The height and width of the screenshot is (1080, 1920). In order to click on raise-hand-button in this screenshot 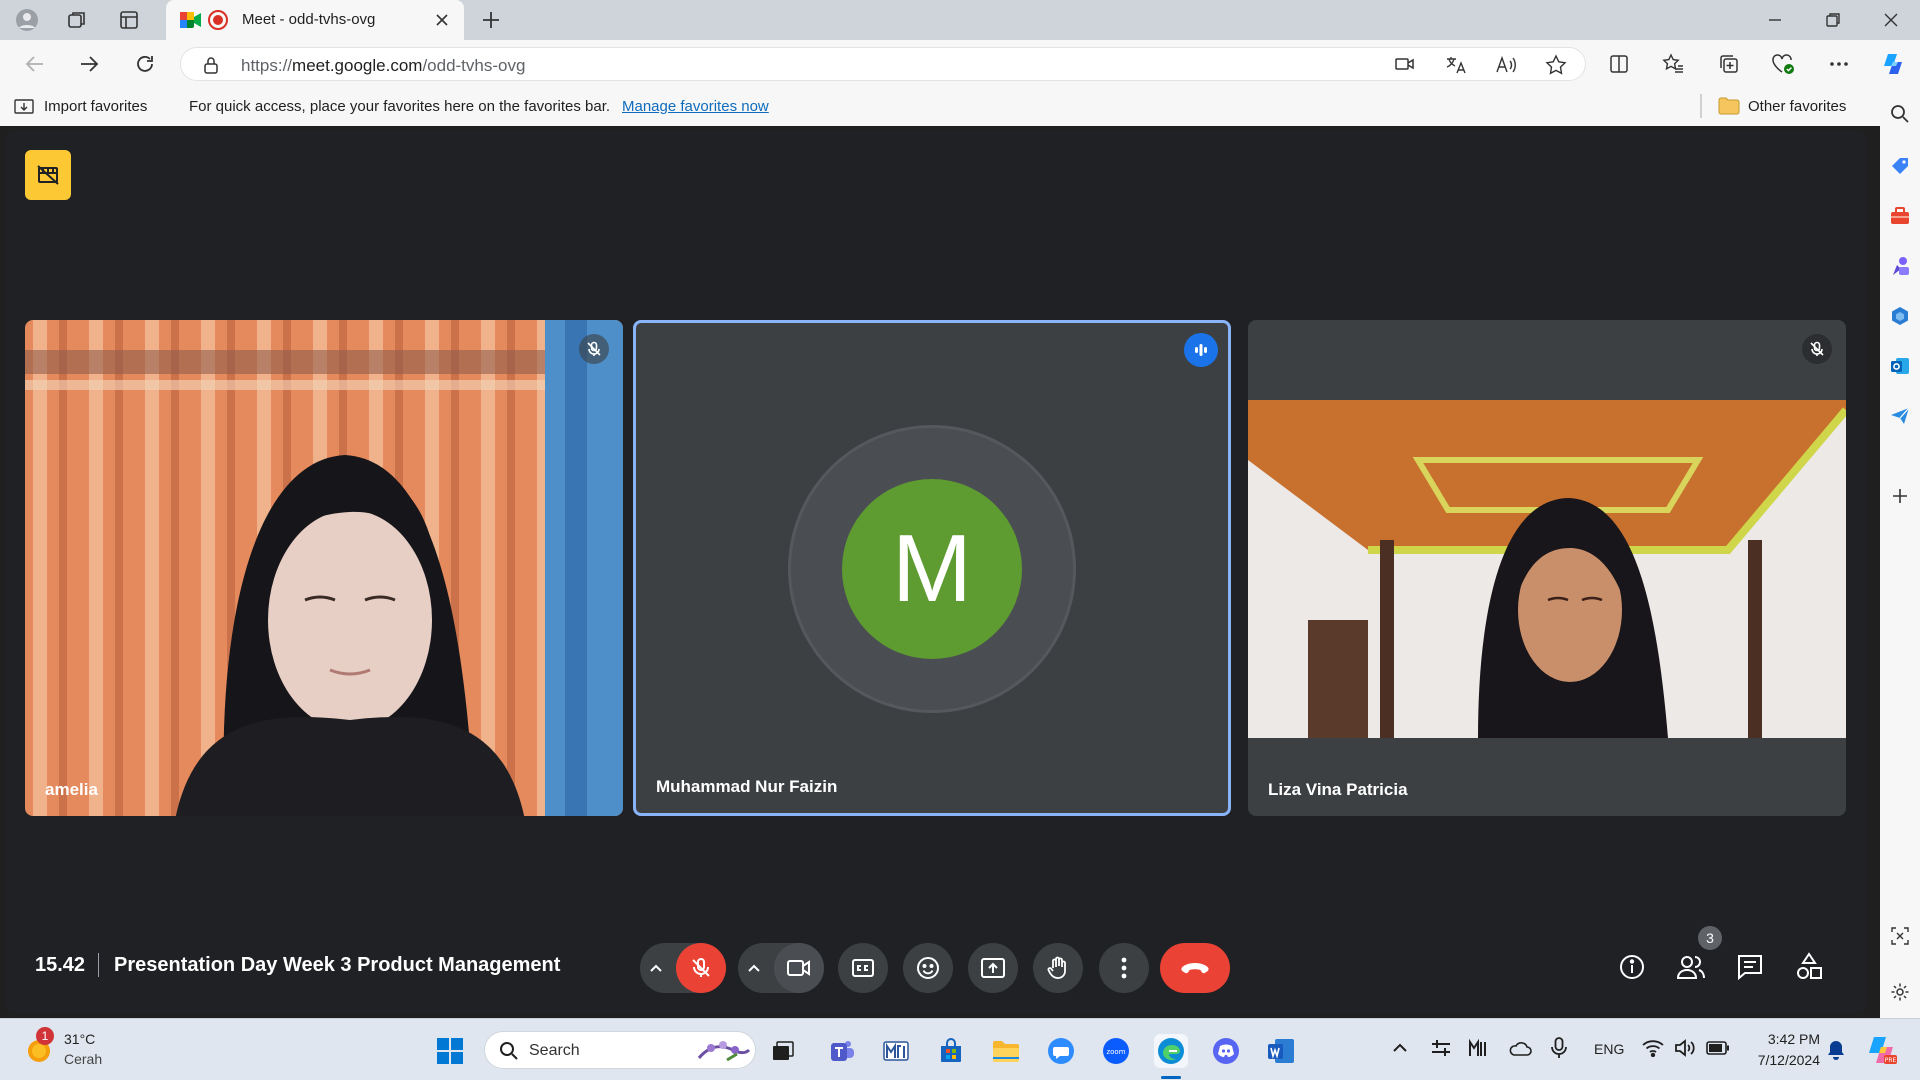, I will do `click(1058, 968)`.